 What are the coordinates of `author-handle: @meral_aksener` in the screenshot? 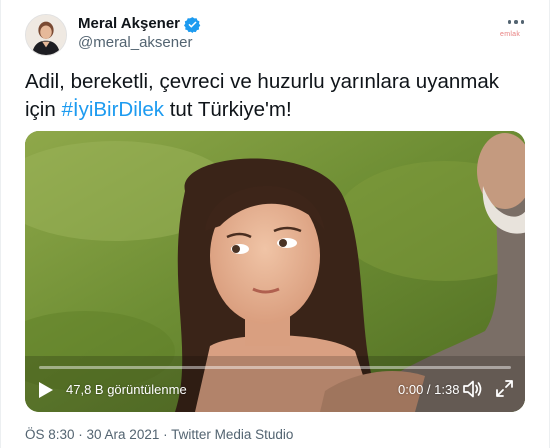 It's located at (135, 43).